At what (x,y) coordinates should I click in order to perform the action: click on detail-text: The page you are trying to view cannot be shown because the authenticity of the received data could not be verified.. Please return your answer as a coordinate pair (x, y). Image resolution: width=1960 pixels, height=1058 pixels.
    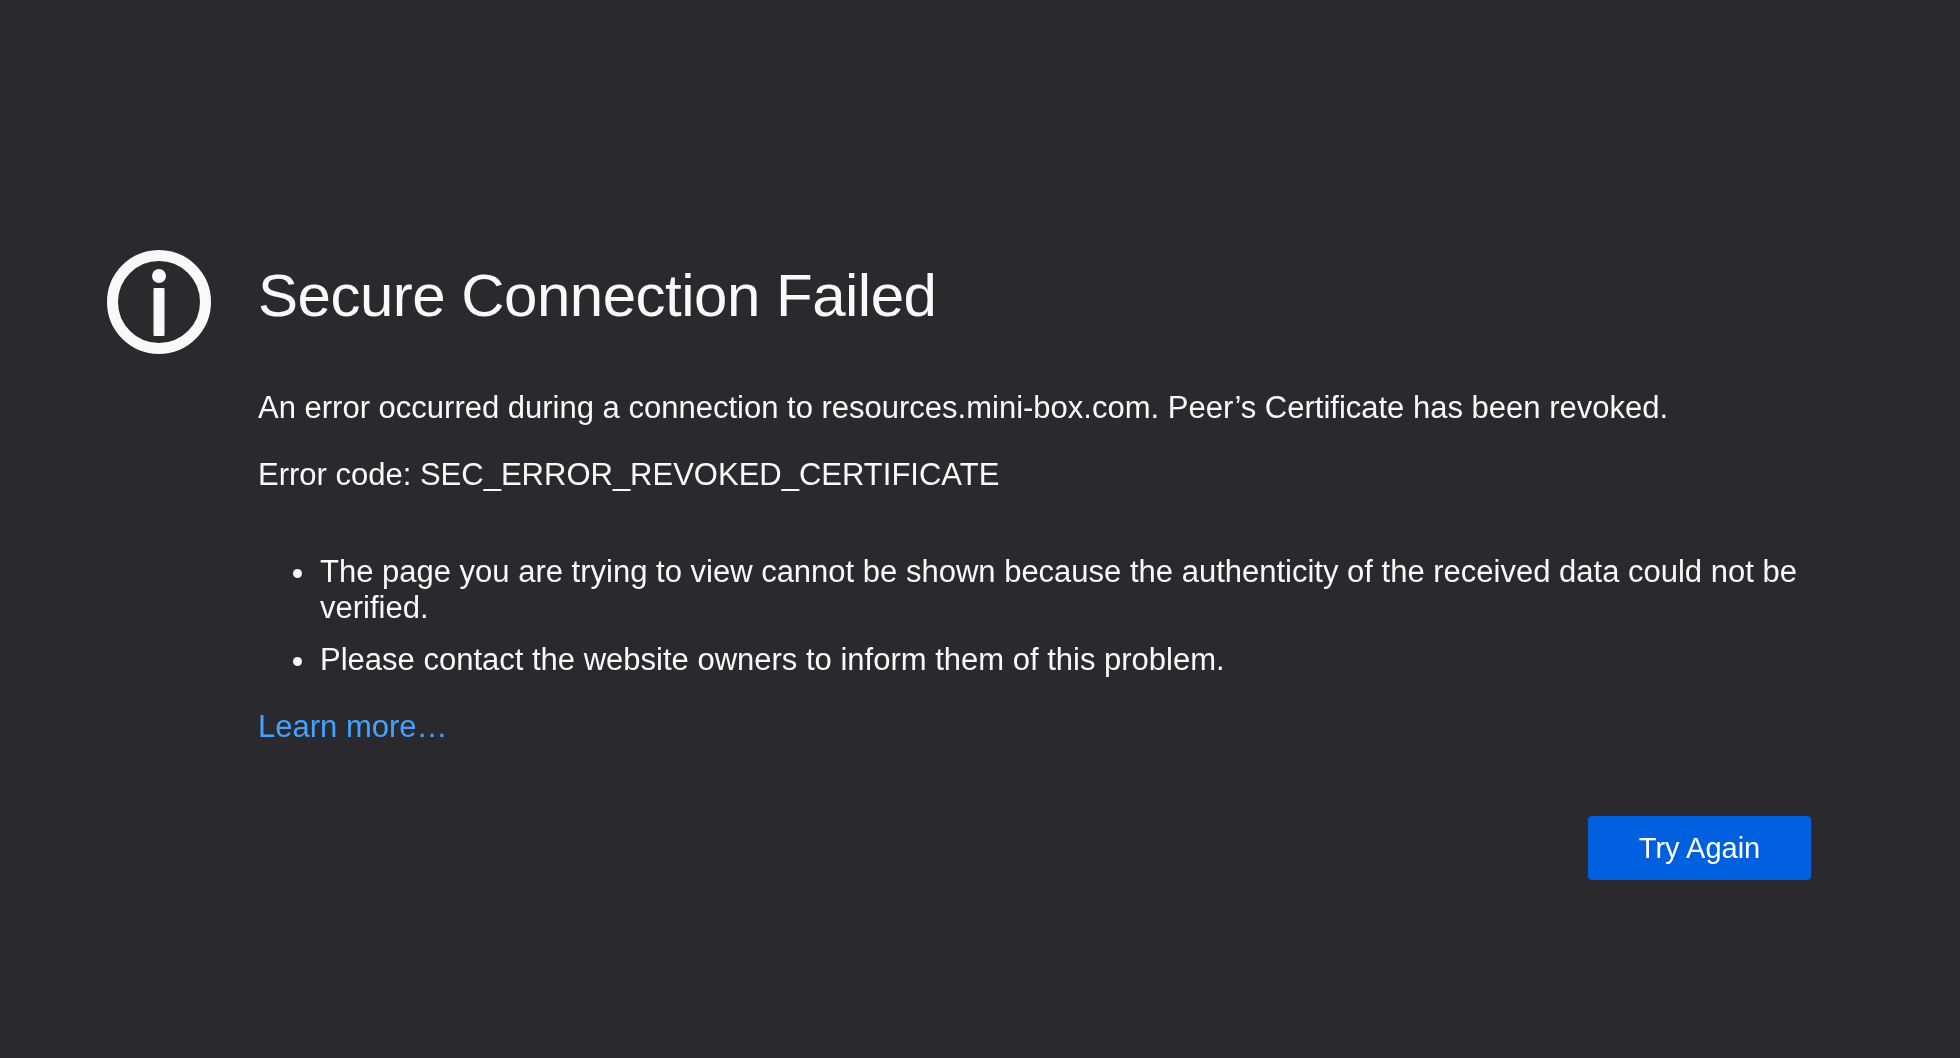
    Looking at the image, I should click on (1059, 590).